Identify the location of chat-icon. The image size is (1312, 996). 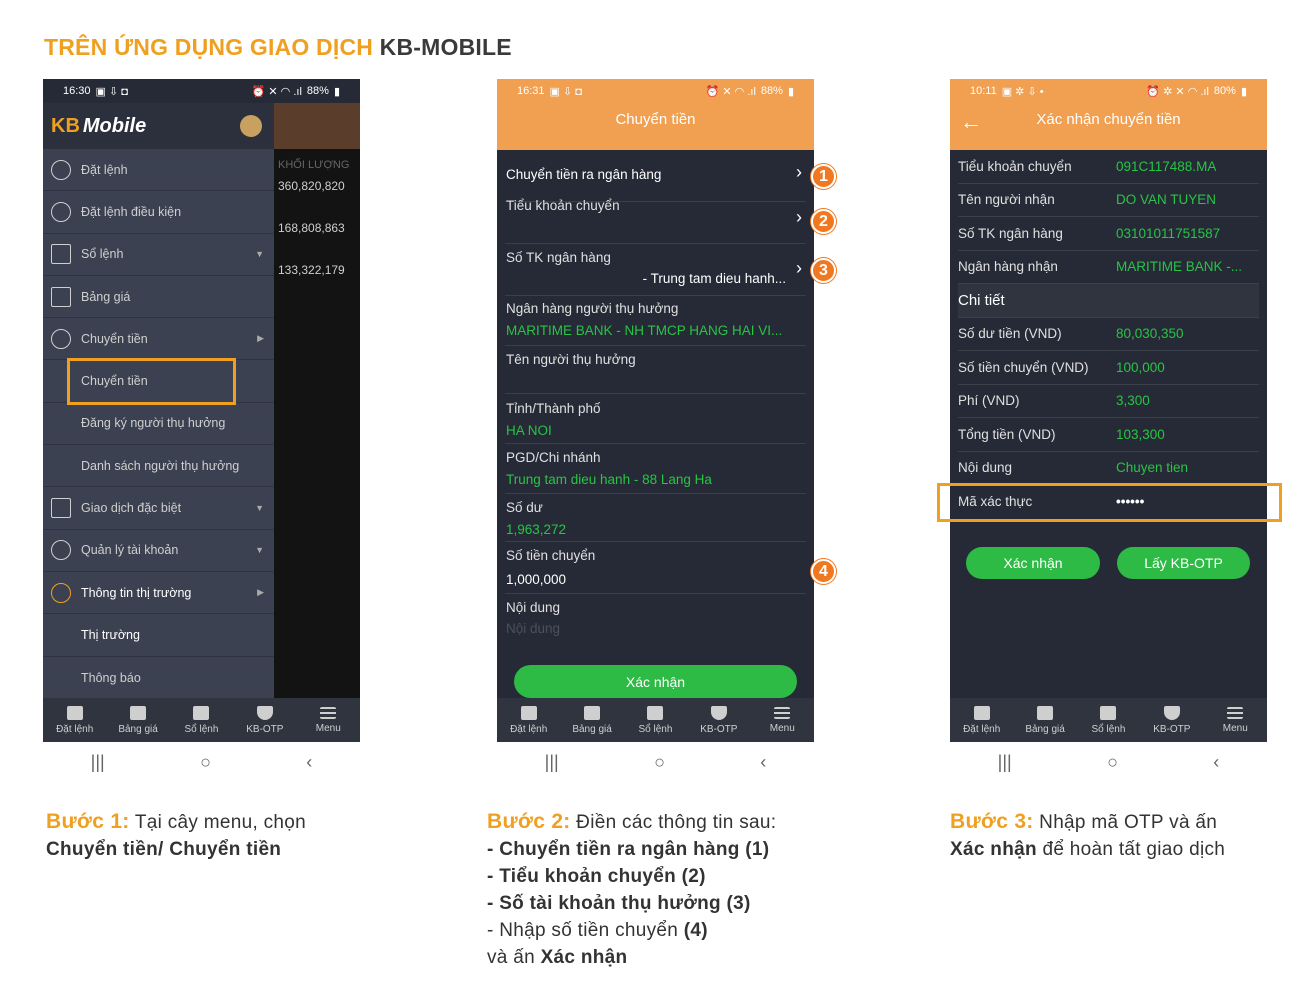
(61, 211).